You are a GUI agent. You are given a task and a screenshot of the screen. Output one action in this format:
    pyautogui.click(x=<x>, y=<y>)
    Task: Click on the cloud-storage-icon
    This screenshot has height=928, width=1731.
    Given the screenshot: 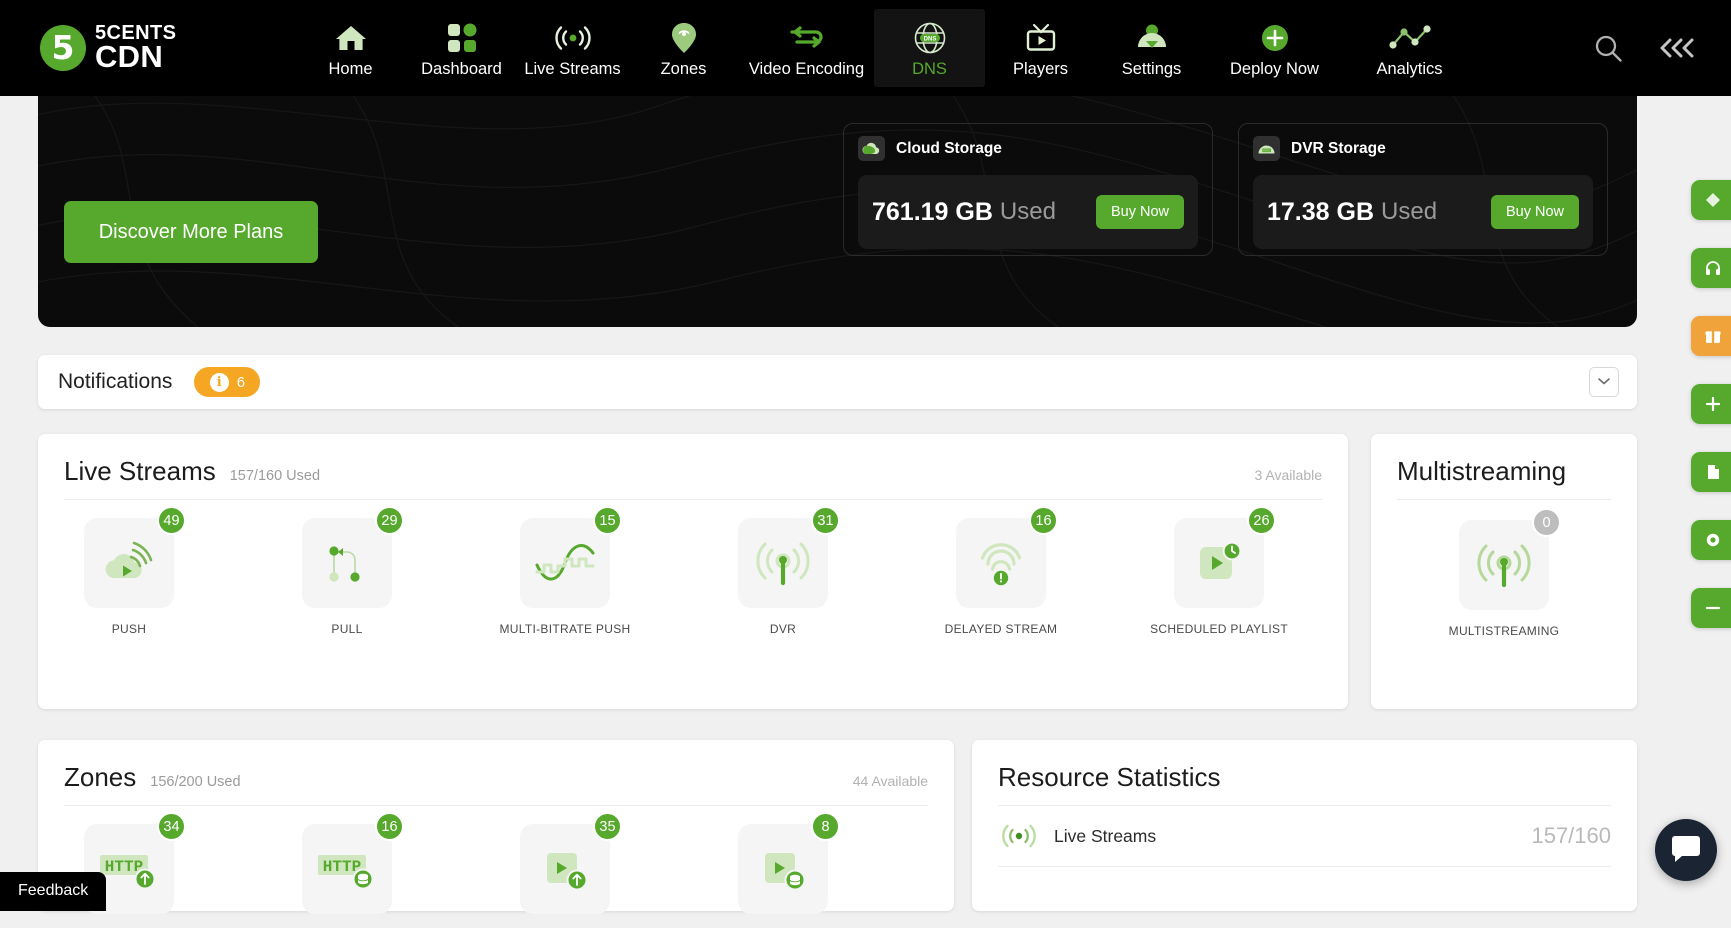 What is the action you would take?
    pyautogui.click(x=871, y=148)
    